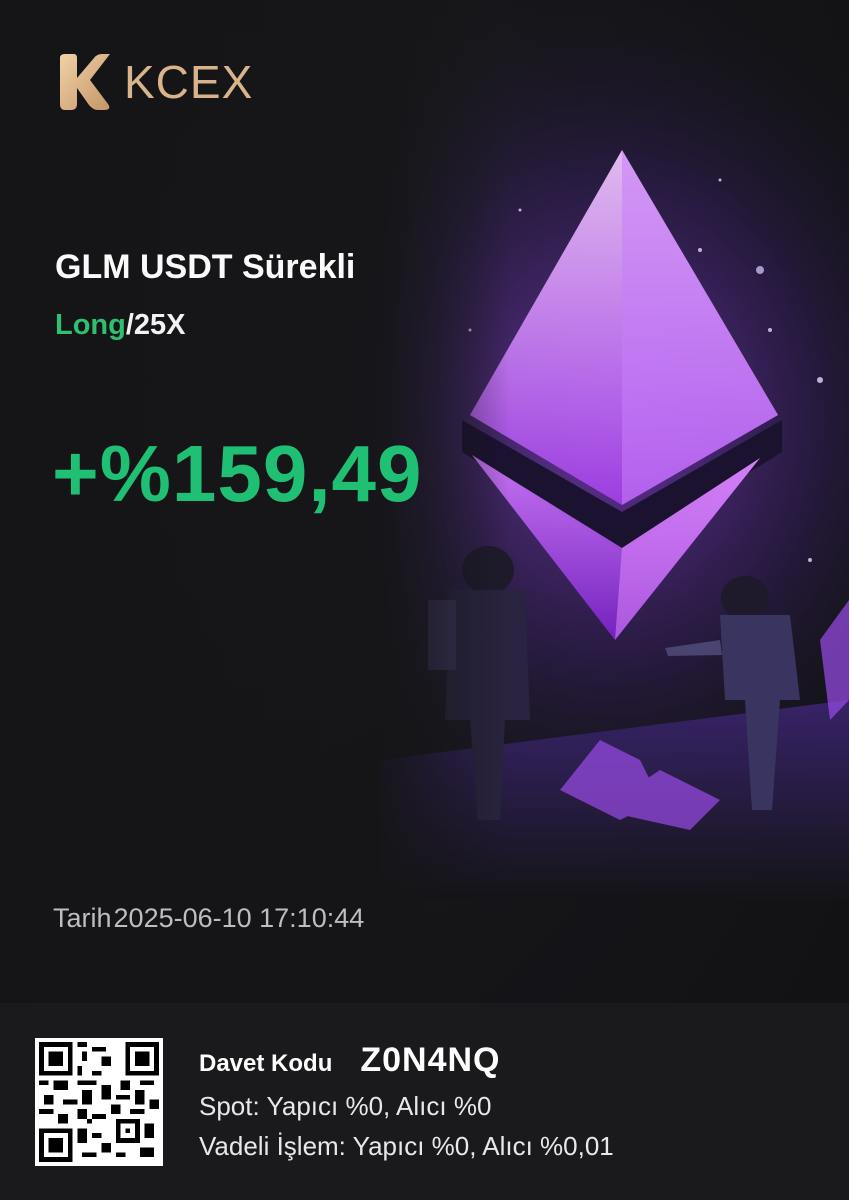 The width and height of the screenshot is (849, 1200). Describe the element at coordinates (85, 82) in the screenshot. I see `kcex-k-logo-icon` at that location.